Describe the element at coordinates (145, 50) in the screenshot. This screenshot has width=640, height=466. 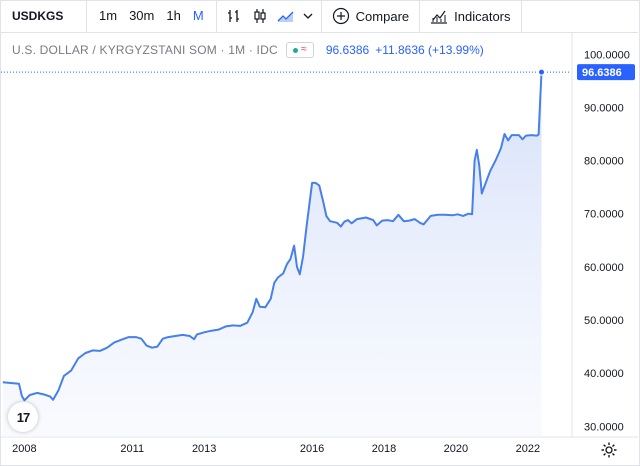
I see `series-title: U.S. DOLLAR / KYRGYZSTANI SOM · 1M · IDC` at that location.